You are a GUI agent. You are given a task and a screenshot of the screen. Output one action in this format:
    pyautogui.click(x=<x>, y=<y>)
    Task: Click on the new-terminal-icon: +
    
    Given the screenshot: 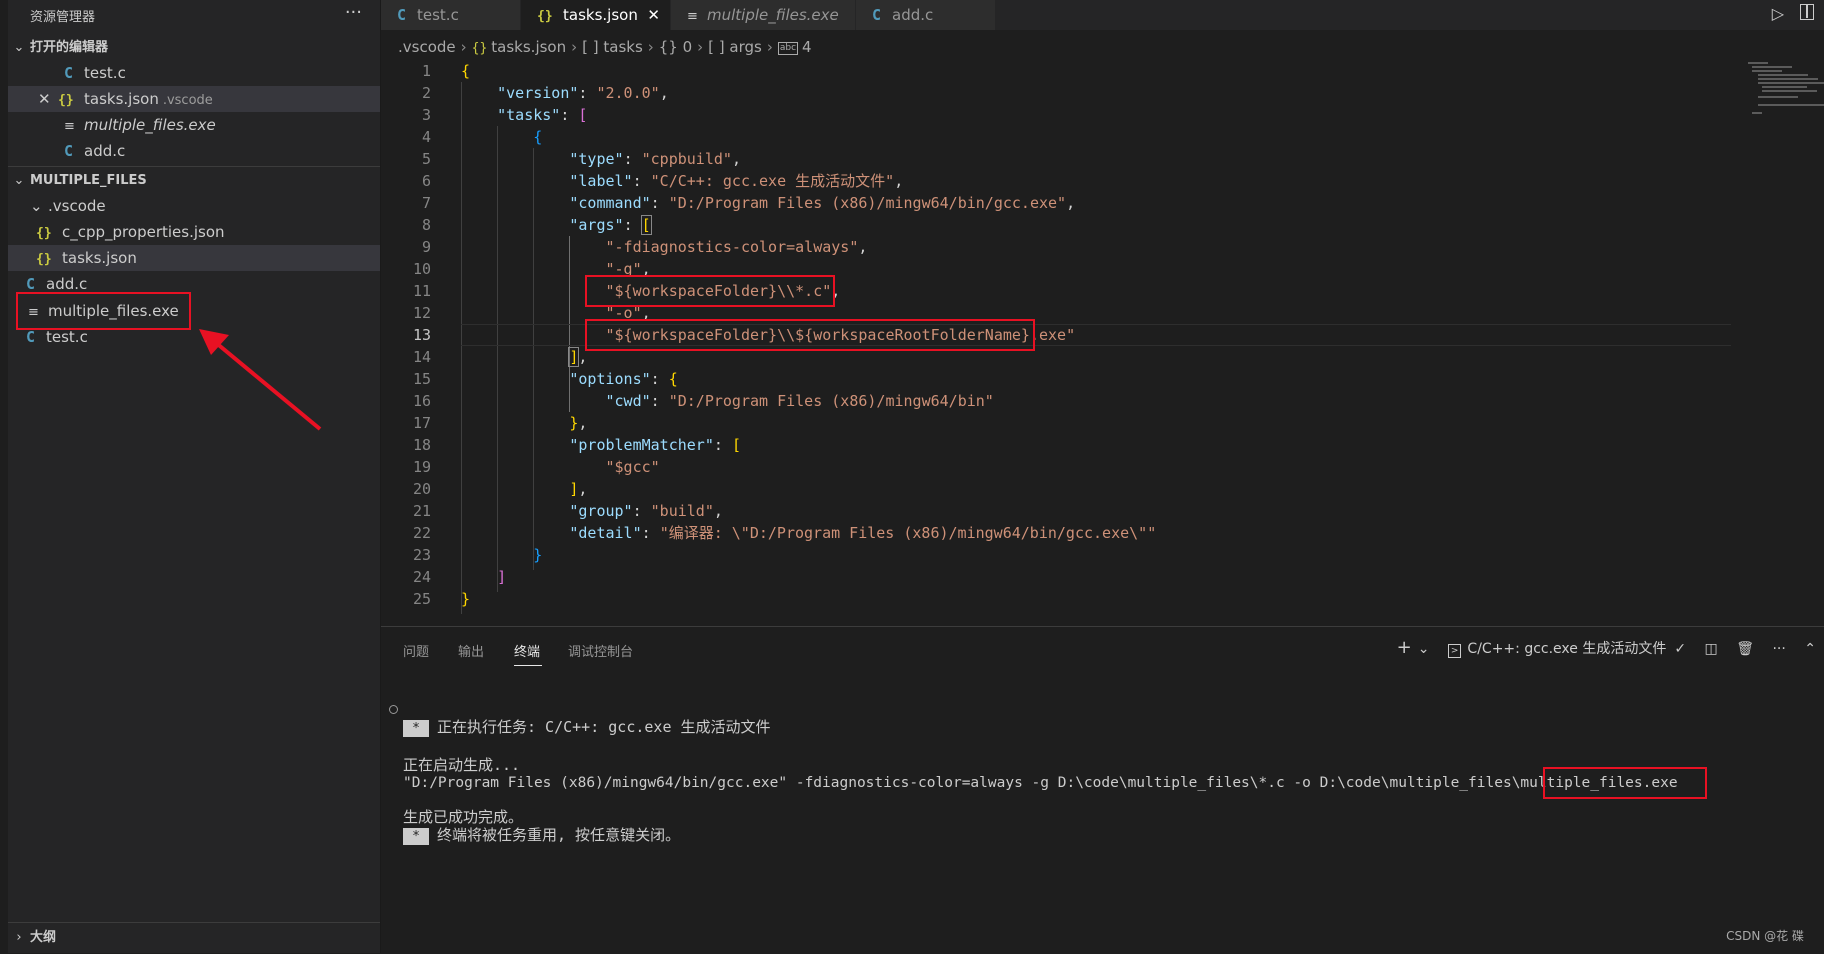 What is the action you would take?
    pyautogui.click(x=1404, y=647)
    